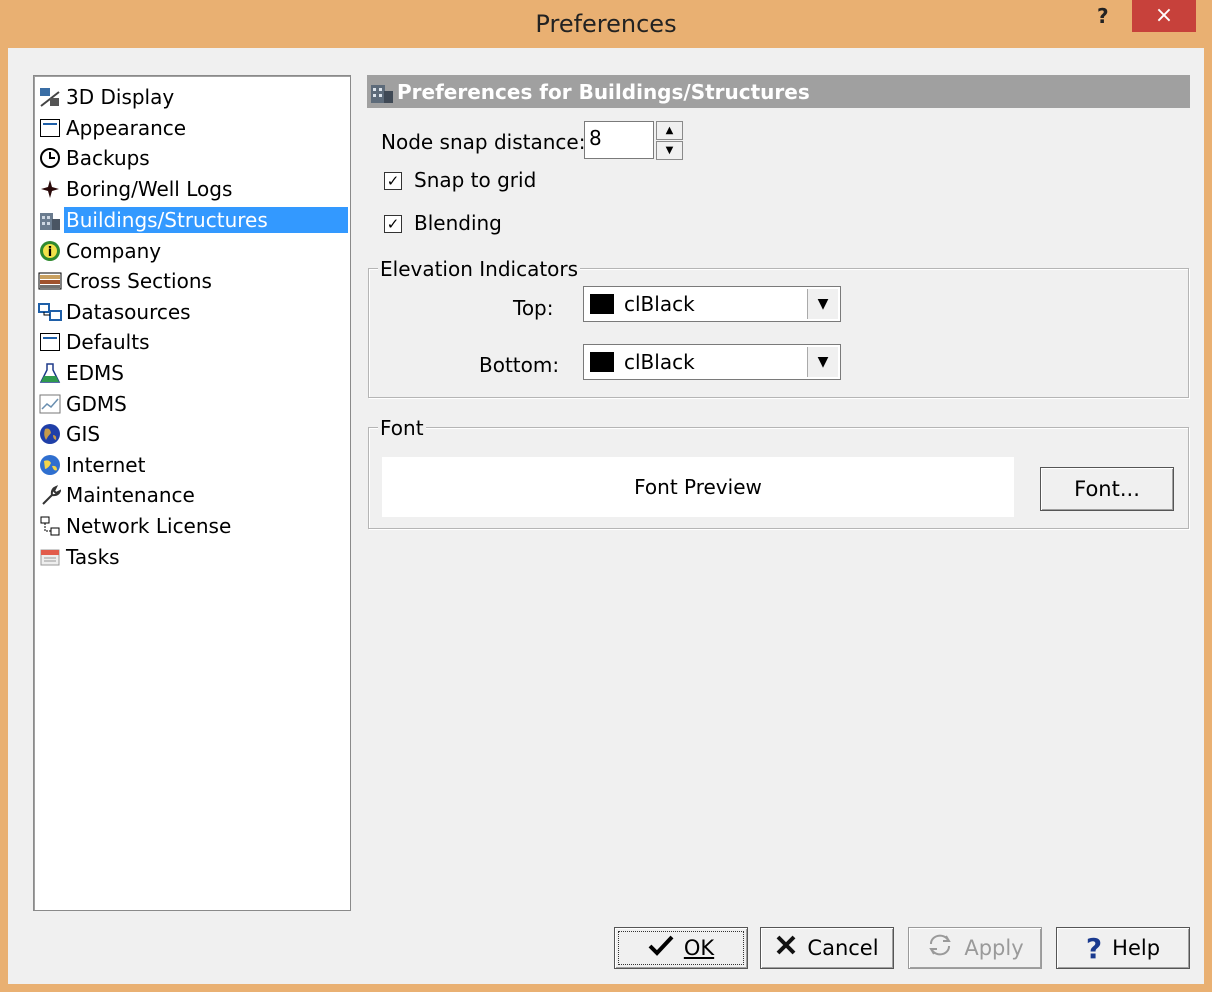 This screenshot has width=1212, height=992. Describe the element at coordinates (393, 181) in the screenshot. I see `snap-to-grid-checkbox: ✓` at that location.